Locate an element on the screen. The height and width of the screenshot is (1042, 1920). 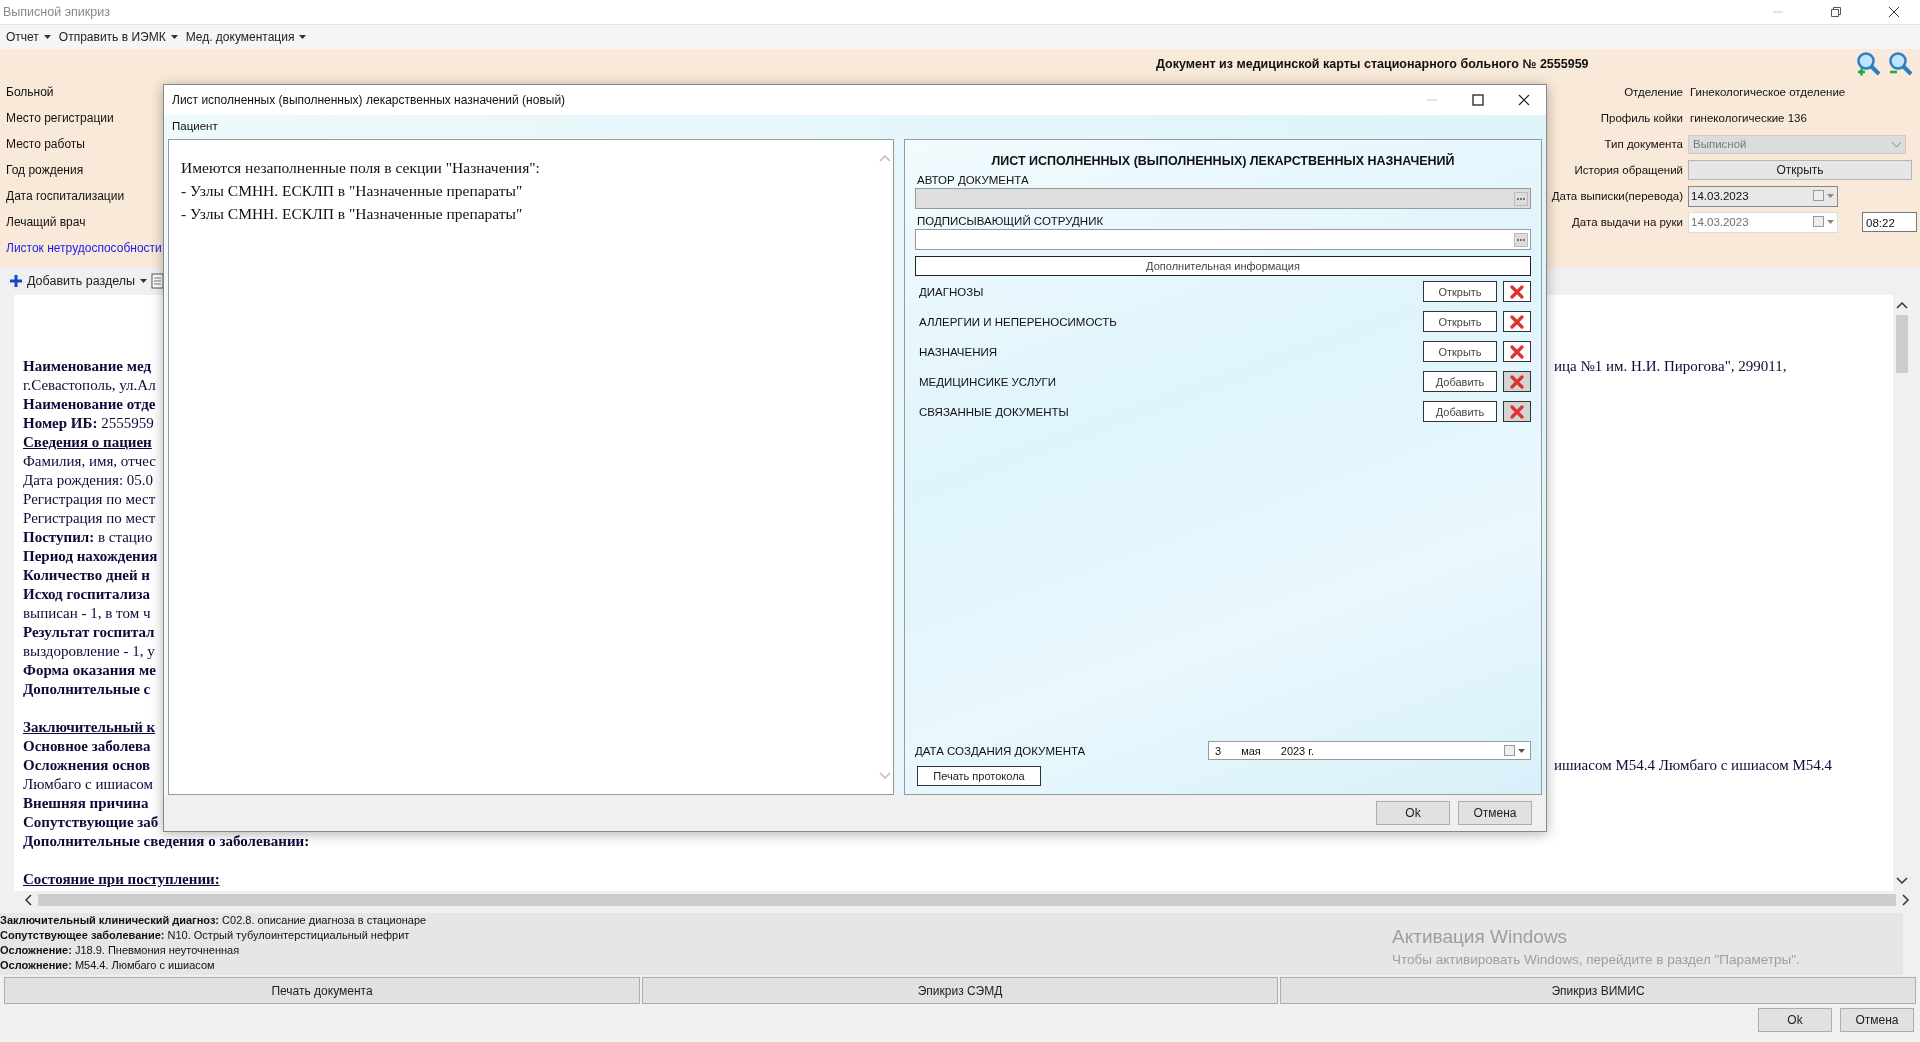
field-label: Место регистрации is located at coordinates (60, 118).